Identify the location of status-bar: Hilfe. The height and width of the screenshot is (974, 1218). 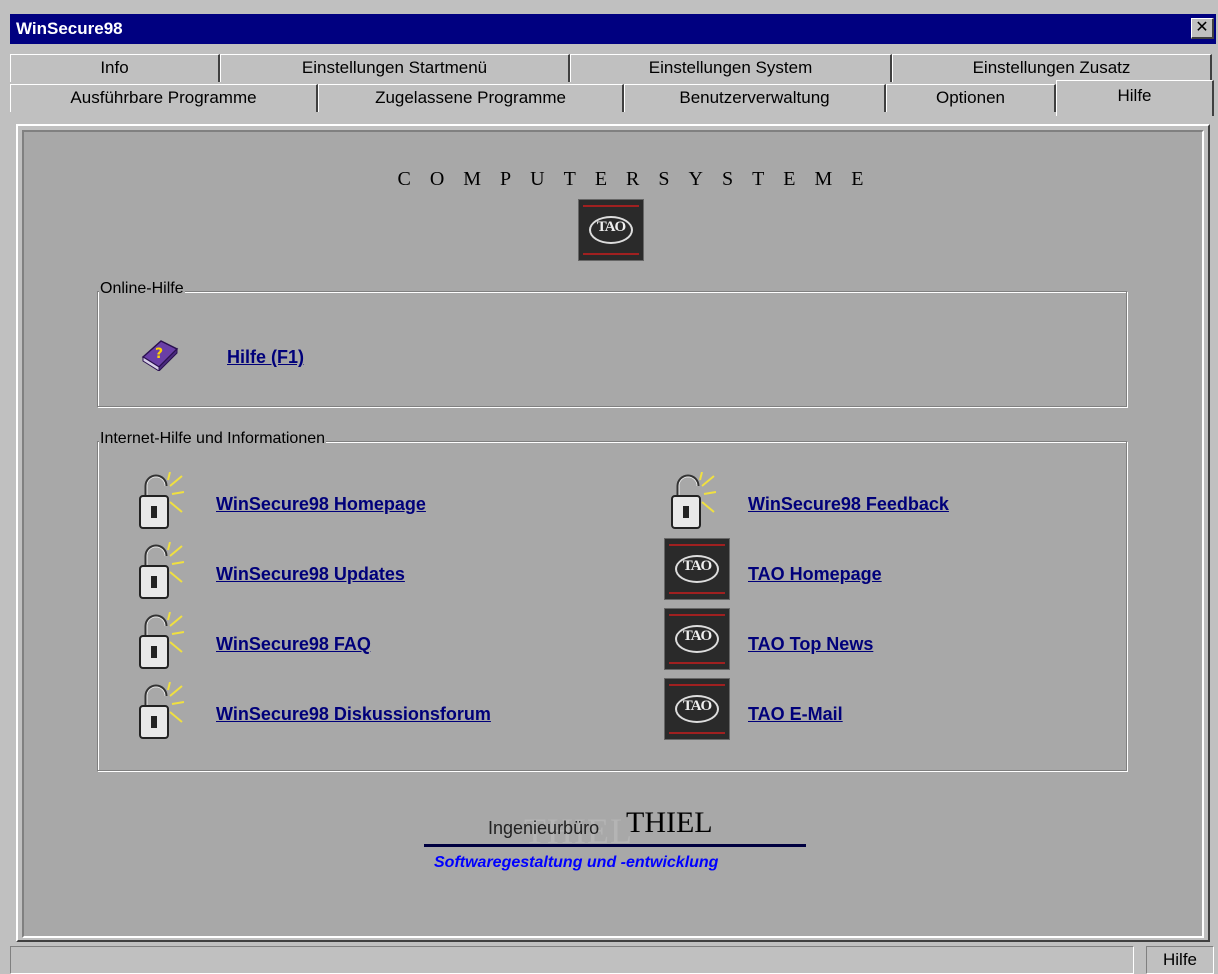
(613, 960).